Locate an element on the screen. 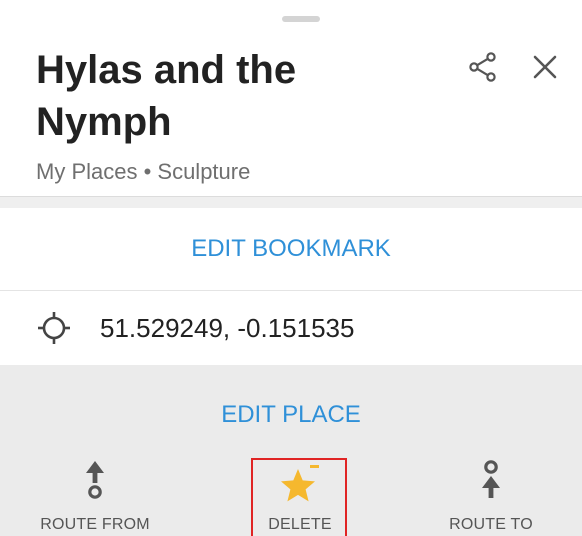  close-icon is located at coordinates (545, 67).